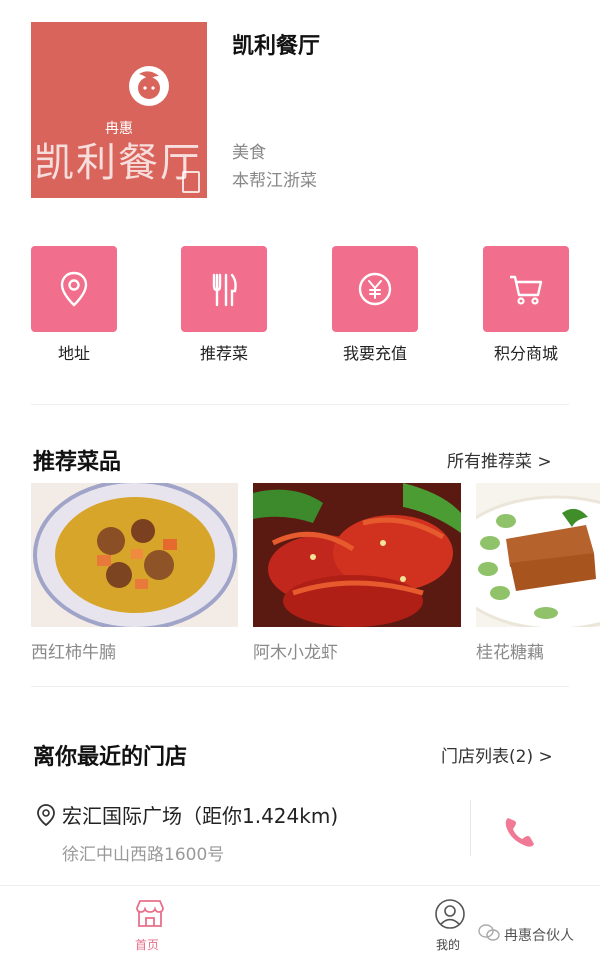 Image resolution: width=600 pixels, height=967 pixels. I want to click on dish-image-crayfish, so click(357, 555).